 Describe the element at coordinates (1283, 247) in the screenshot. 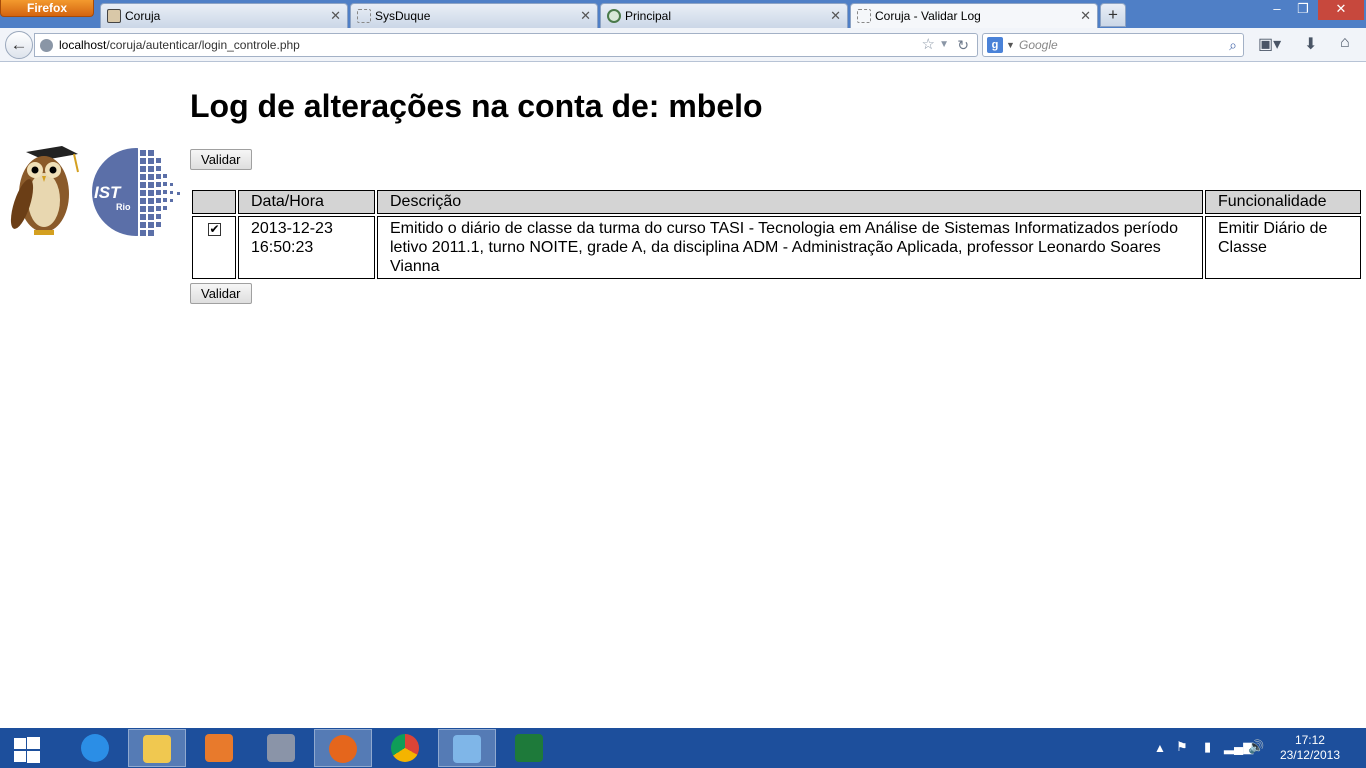

I see `functionality-cell: Emitir Diário de Classe` at that location.